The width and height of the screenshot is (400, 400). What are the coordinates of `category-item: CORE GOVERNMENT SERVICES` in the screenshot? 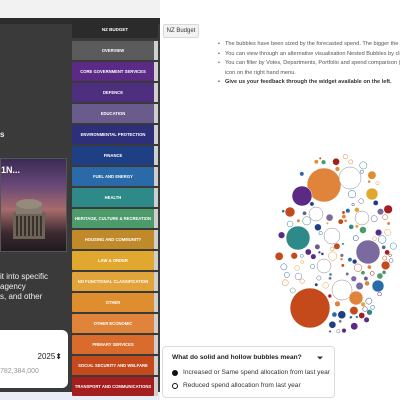 It's located at (113, 71).